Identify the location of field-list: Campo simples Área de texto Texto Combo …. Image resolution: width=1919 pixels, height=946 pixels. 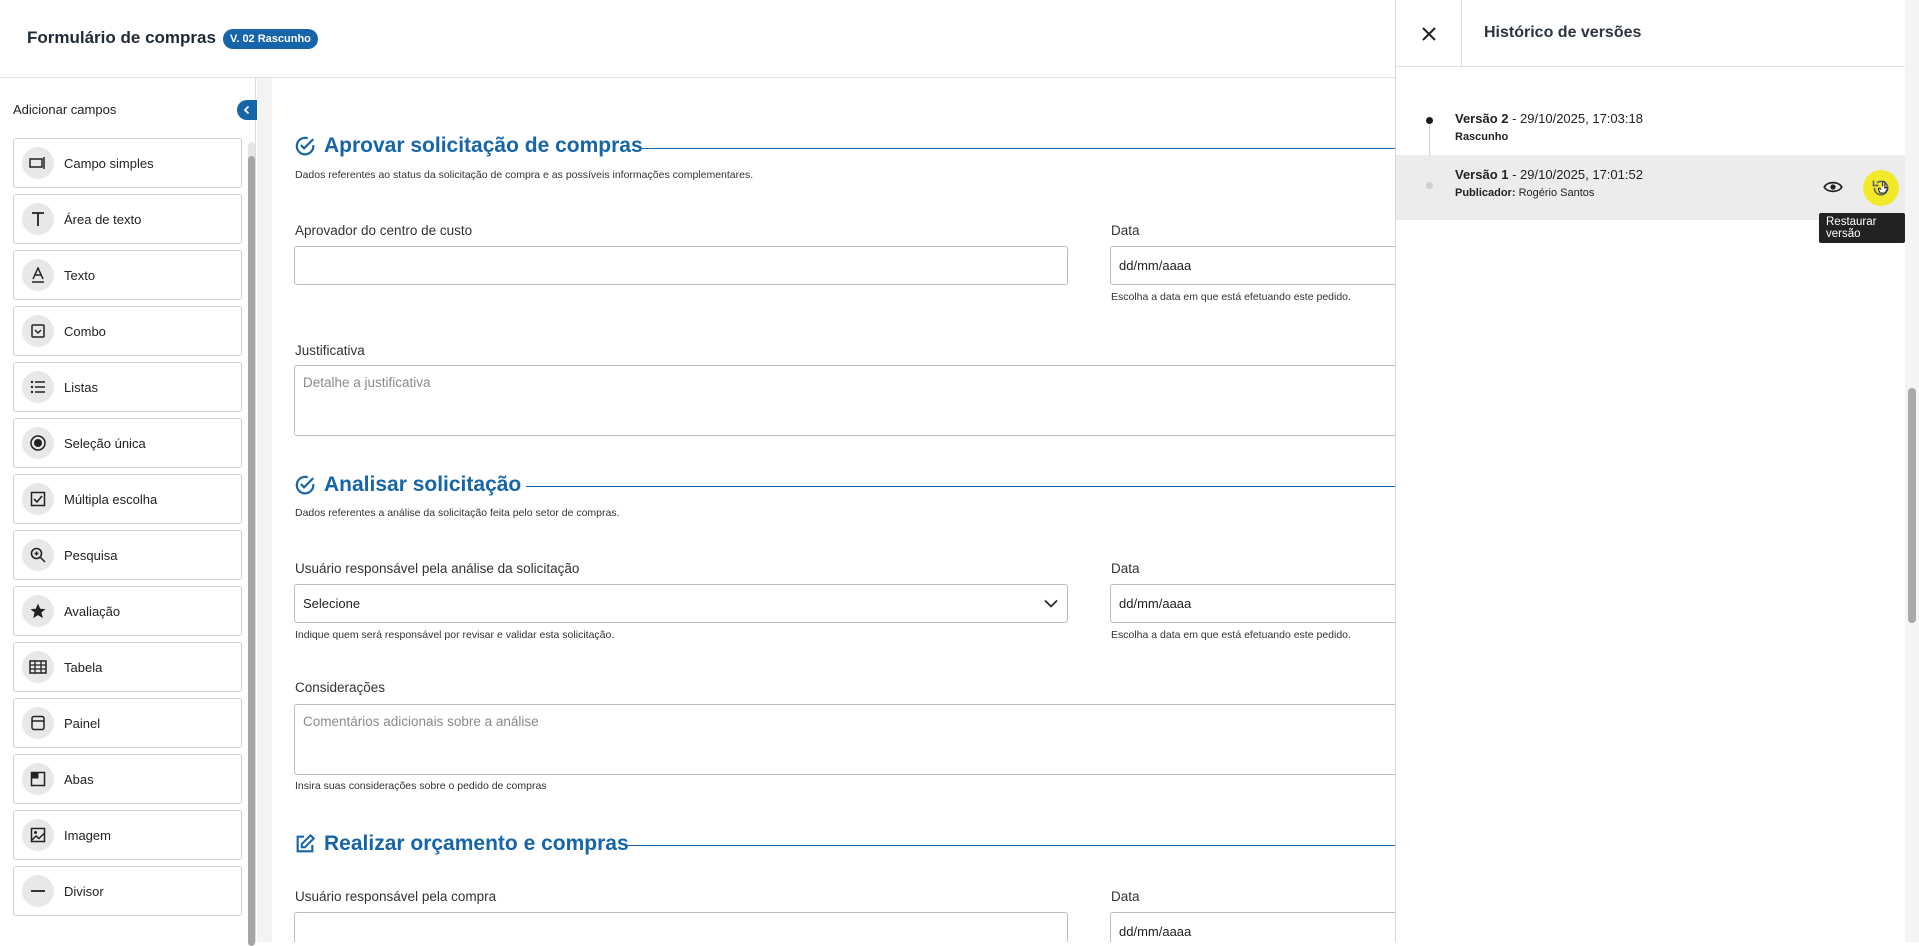
(127, 530).